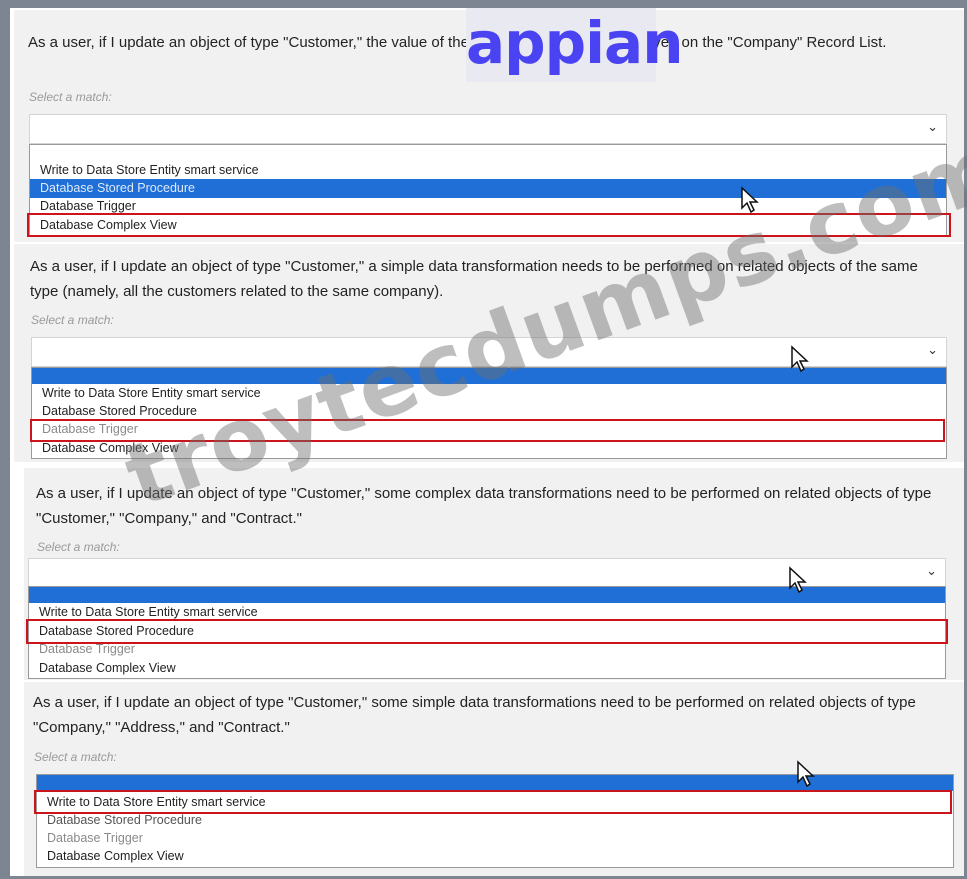  What do you see at coordinates (495, 838) in the screenshot?
I see `option-database-trigger: Database Trigger` at bounding box center [495, 838].